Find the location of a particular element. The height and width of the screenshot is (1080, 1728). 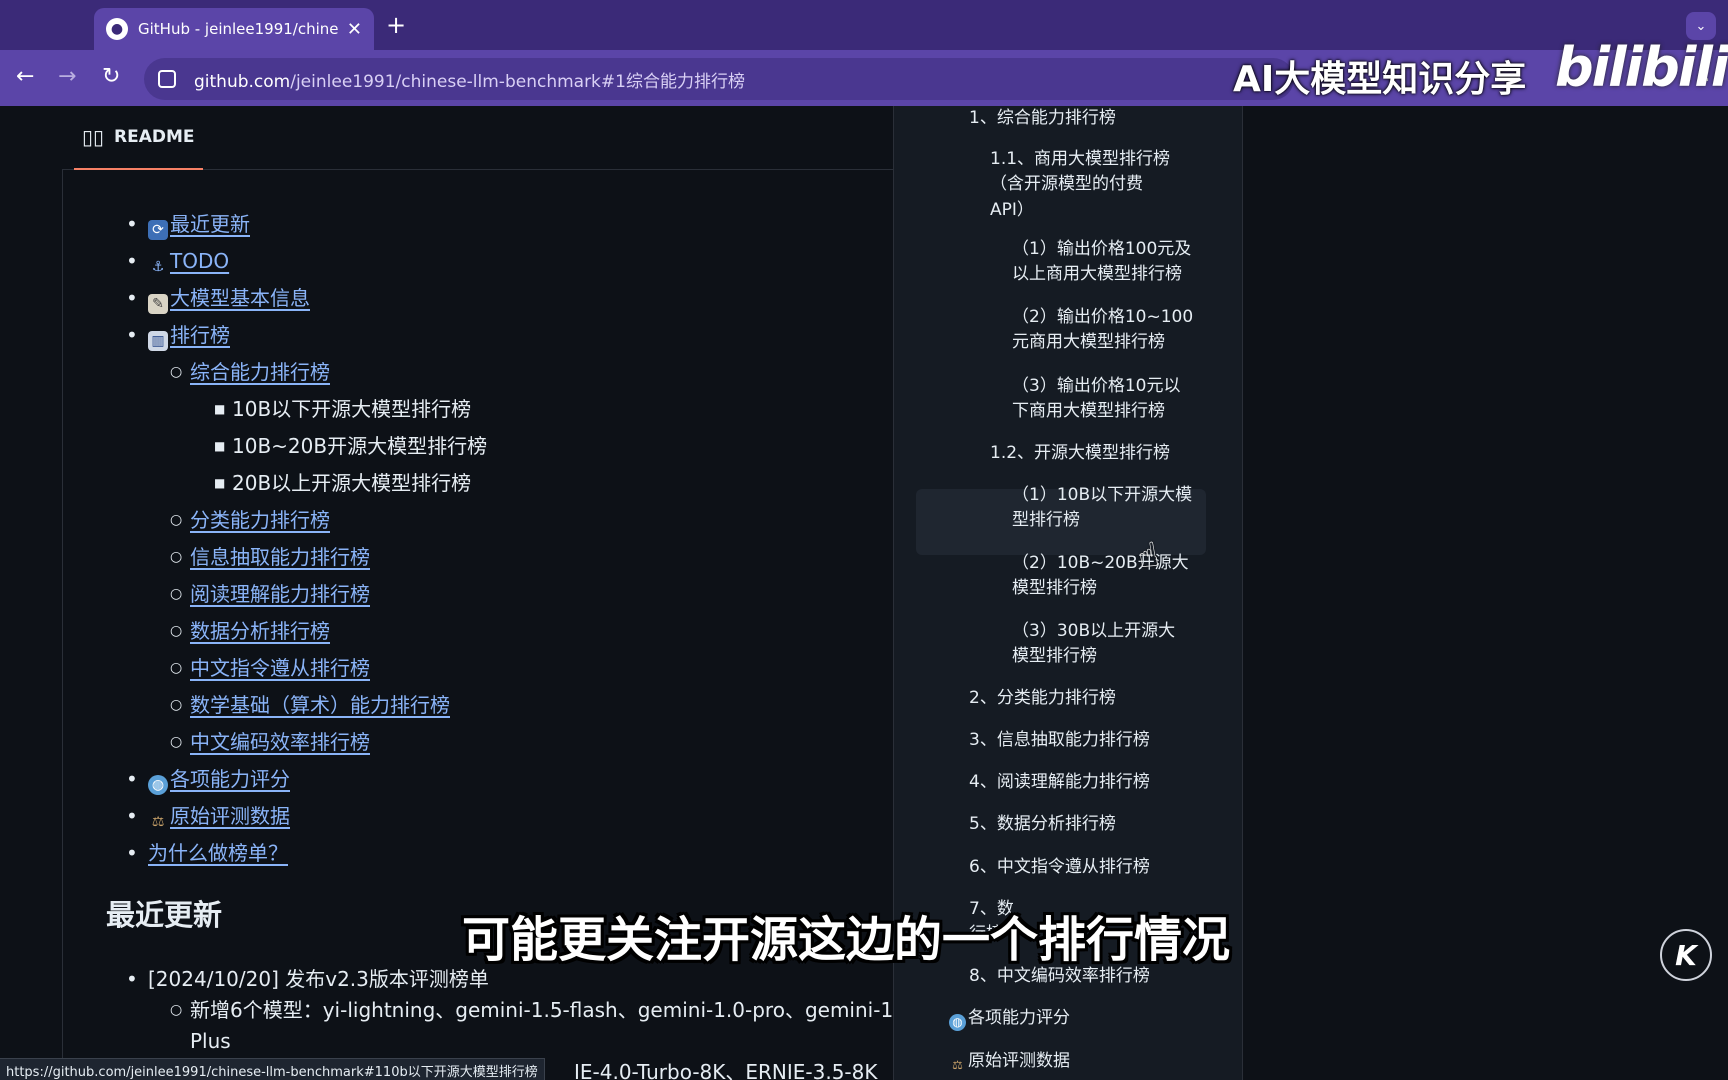

toc-link-classification: 分类能力排行榜 is located at coordinates (260, 520).